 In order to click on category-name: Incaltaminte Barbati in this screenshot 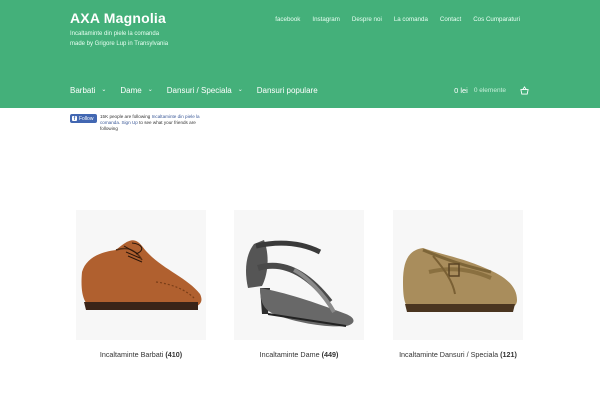, I will do `click(131, 354)`.